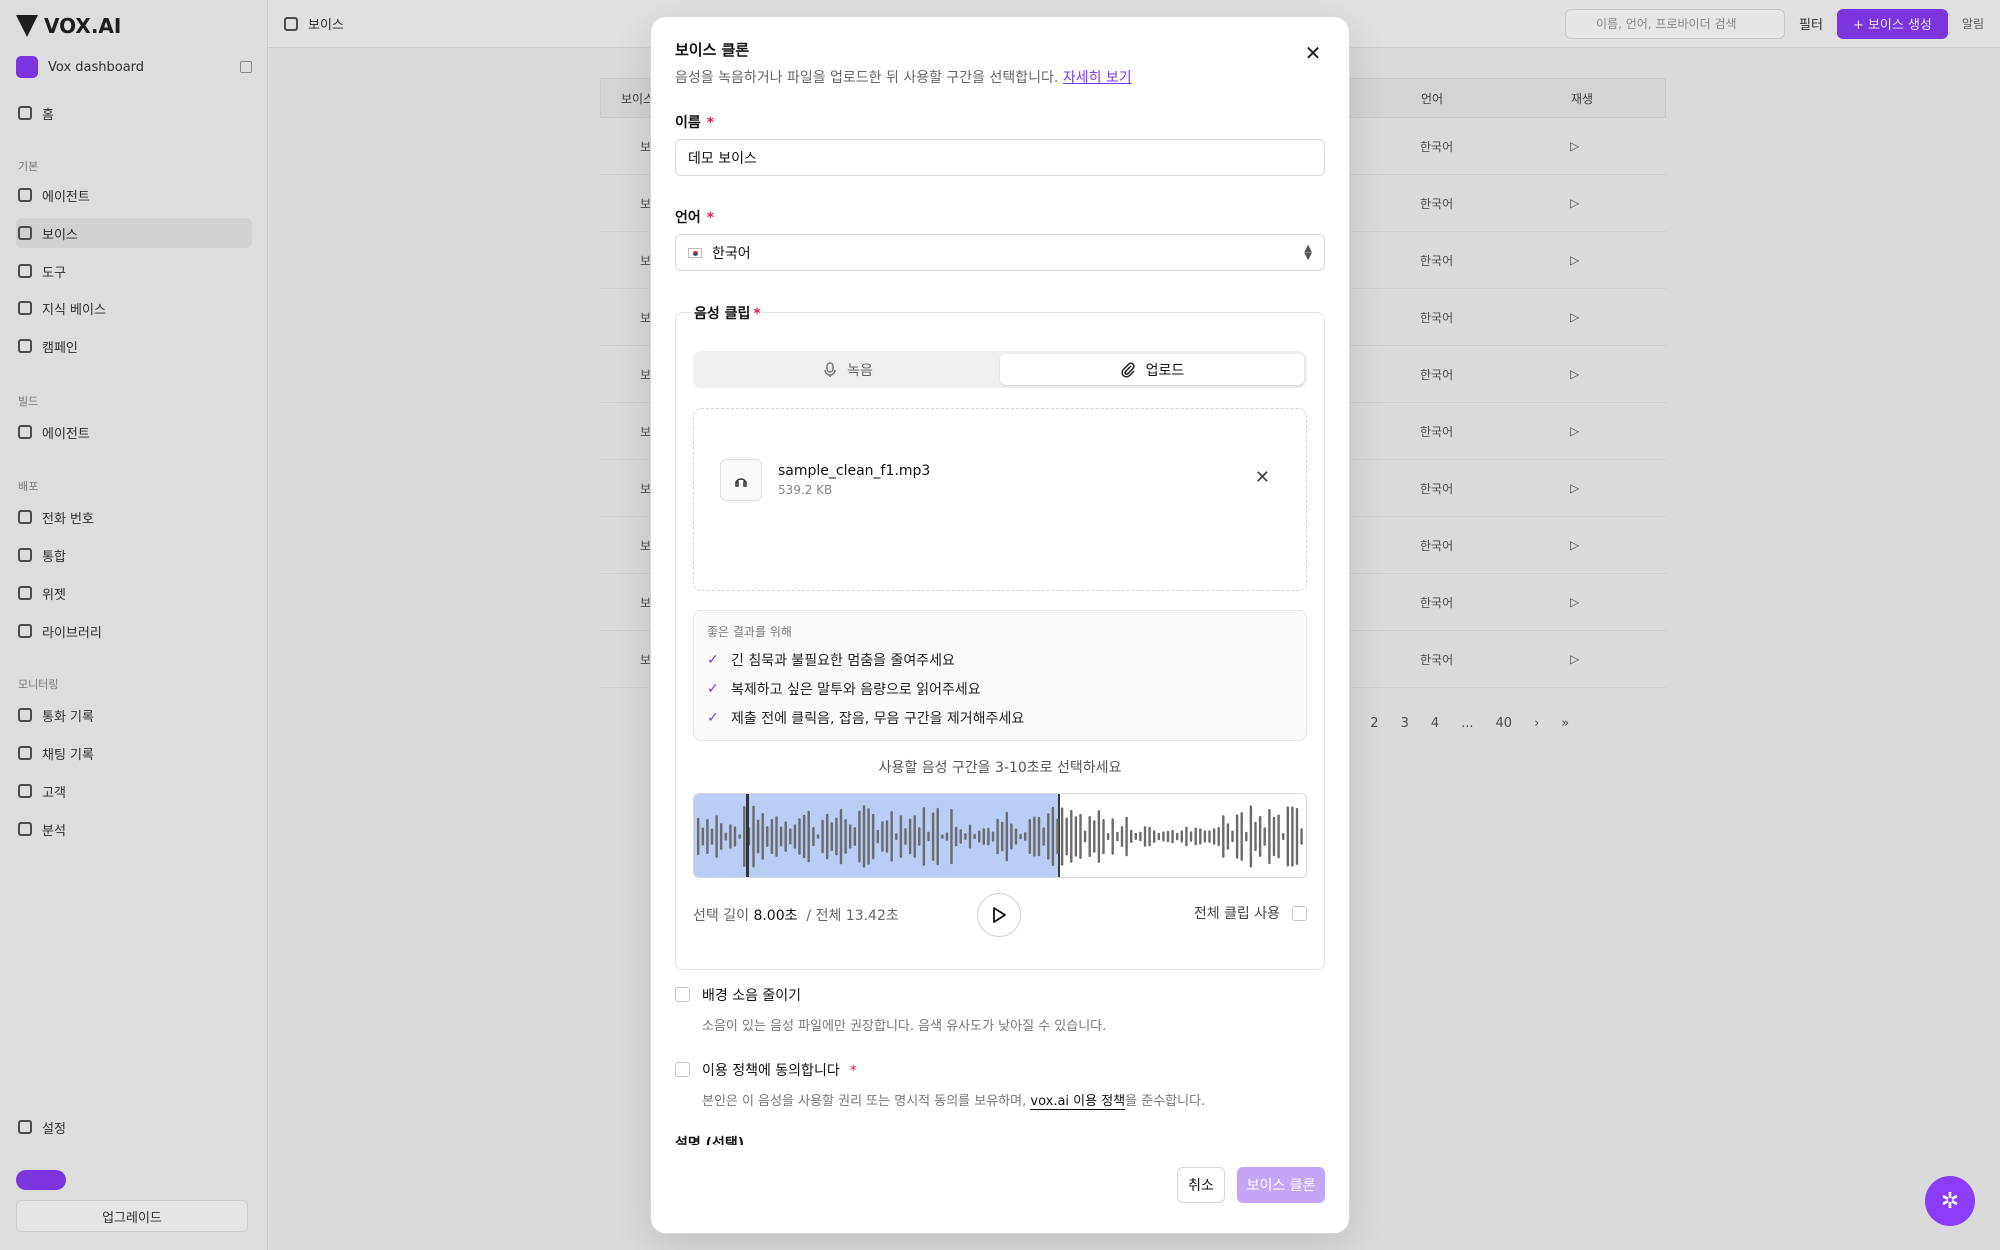 This screenshot has height=1250, width=2000. I want to click on noise-reduction-title: 배경 소음 줄이기, so click(752, 996).